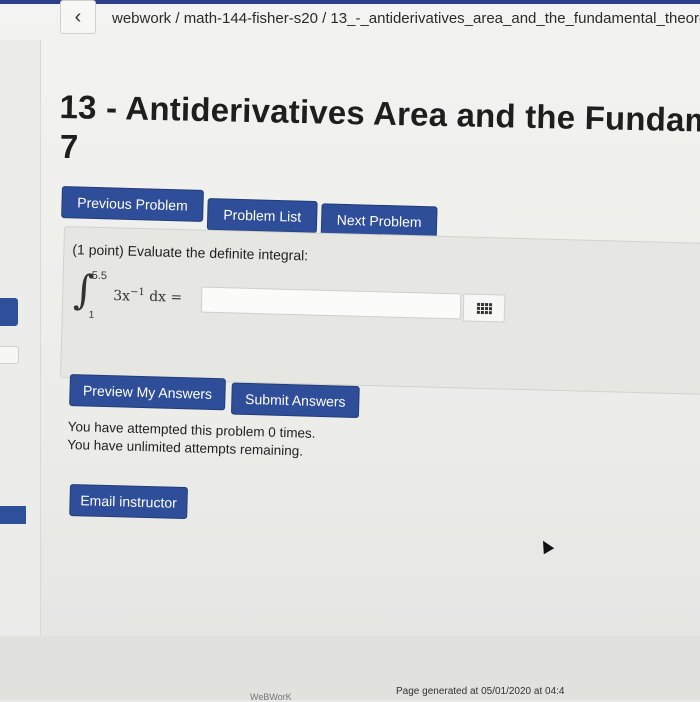 Image resolution: width=700 pixels, height=702 pixels. What do you see at coordinates (147, 392) in the screenshot?
I see `preview-answers-button: Preview My Answers` at bounding box center [147, 392].